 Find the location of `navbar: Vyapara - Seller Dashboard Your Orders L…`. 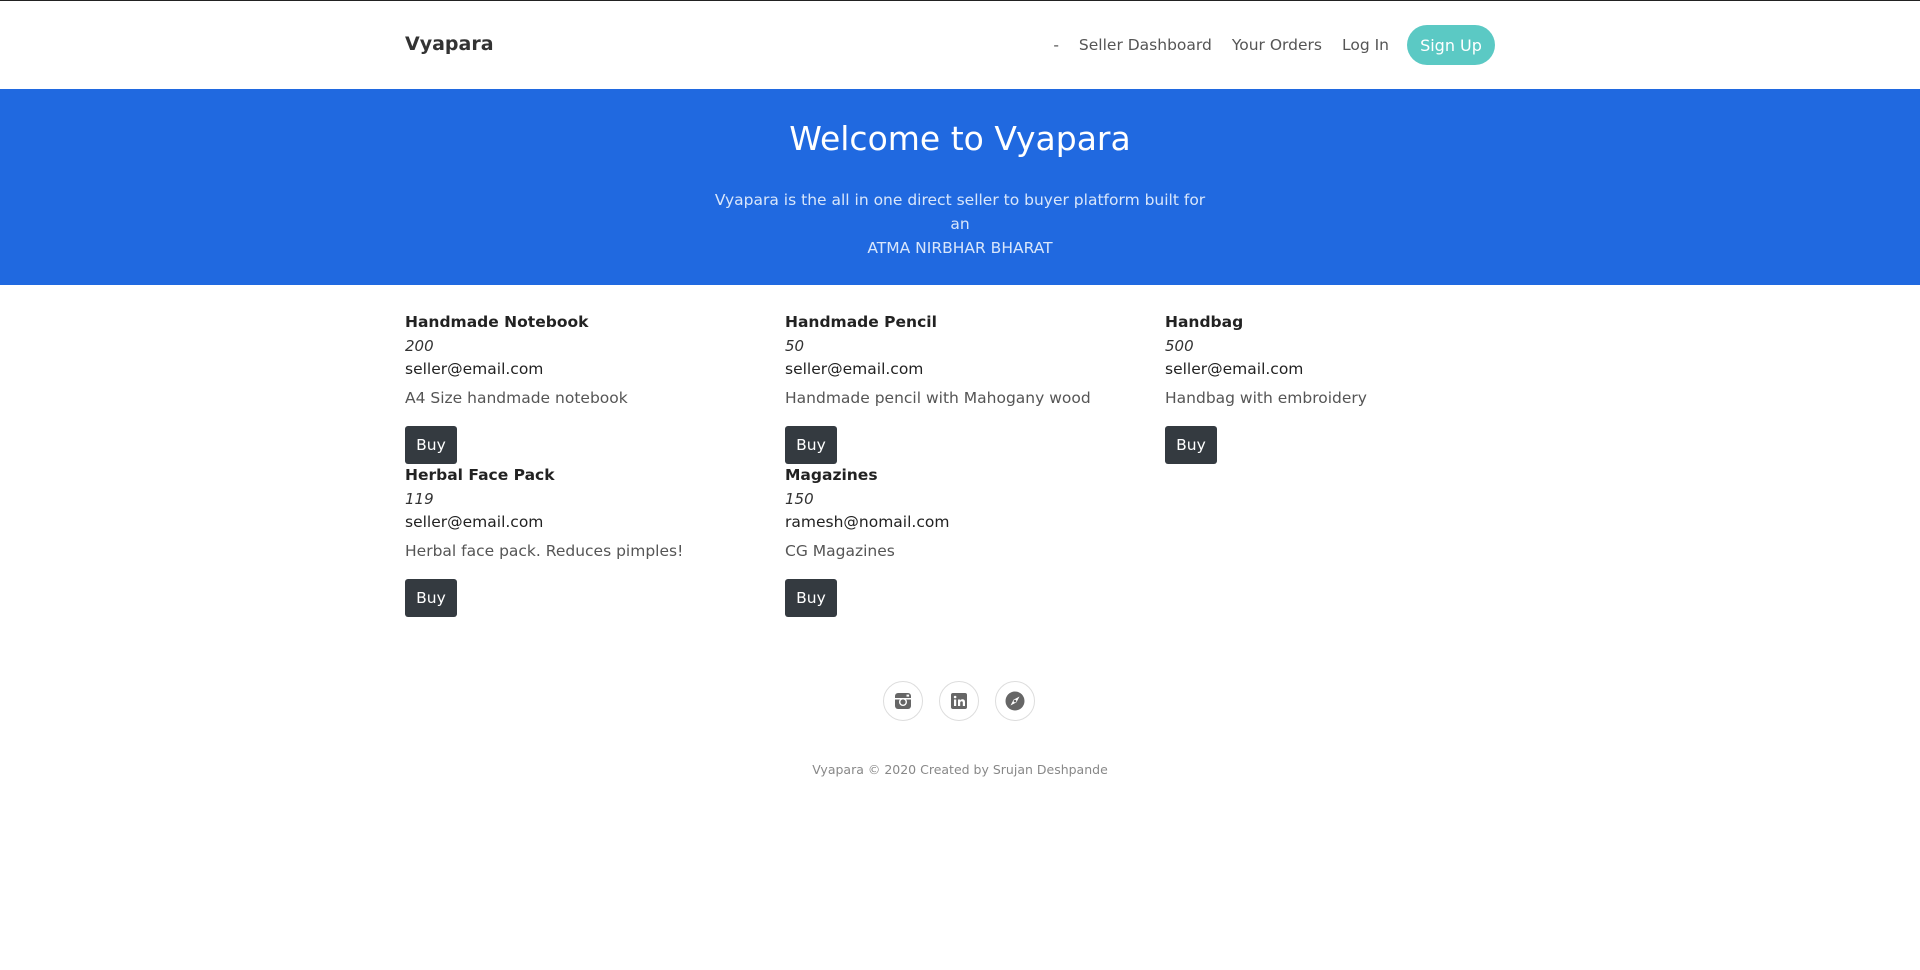

navbar: Vyapara - Seller Dashboard Your Orders L… is located at coordinates (960, 45).